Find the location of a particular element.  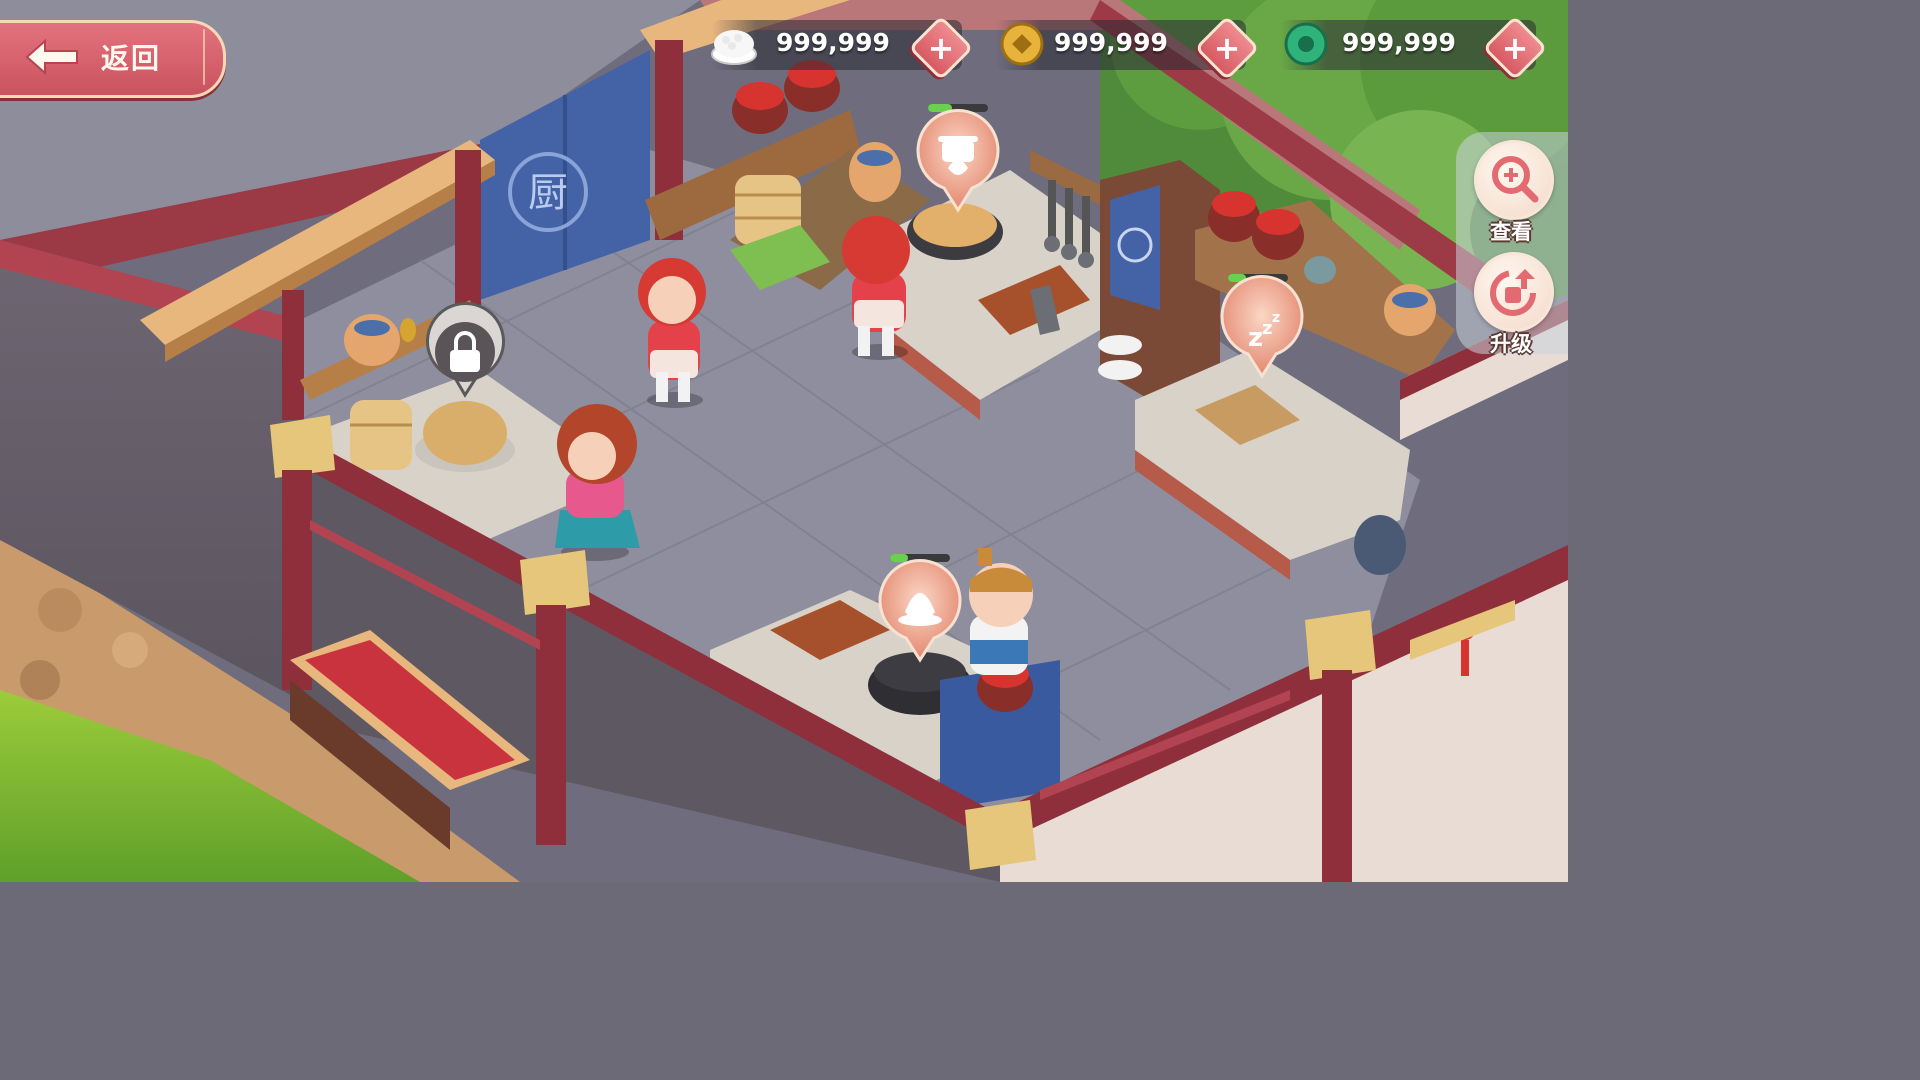

magnifier-icon is located at coordinates (1515, 179).